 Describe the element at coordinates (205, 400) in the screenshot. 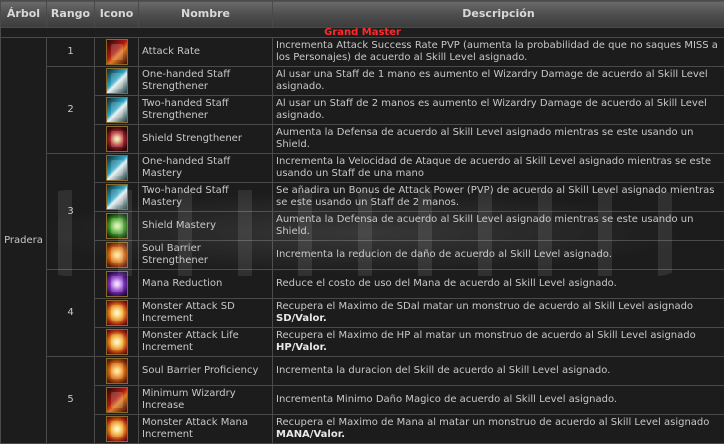

I see `skill-name: Minimum Wizardry Increase` at that location.